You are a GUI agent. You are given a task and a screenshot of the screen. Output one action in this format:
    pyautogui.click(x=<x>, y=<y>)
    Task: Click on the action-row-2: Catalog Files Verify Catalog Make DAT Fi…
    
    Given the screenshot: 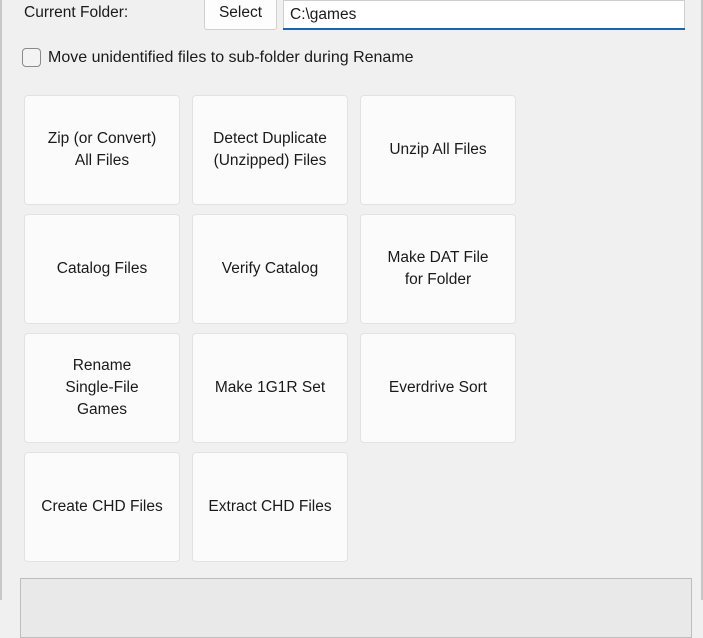 What is the action you would take?
    pyautogui.click(x=284, y=269)
    